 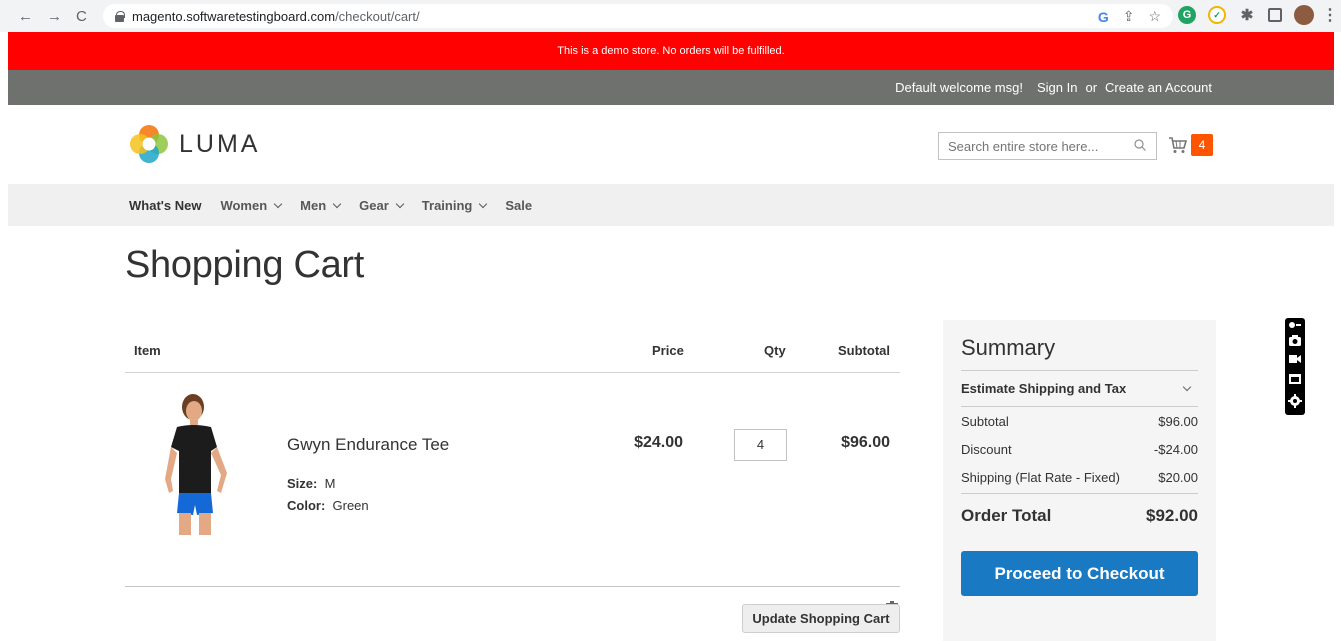 I want to click on proceed-to-checkout-button: Proceed to Checkout, so click(x=1079, y=573).